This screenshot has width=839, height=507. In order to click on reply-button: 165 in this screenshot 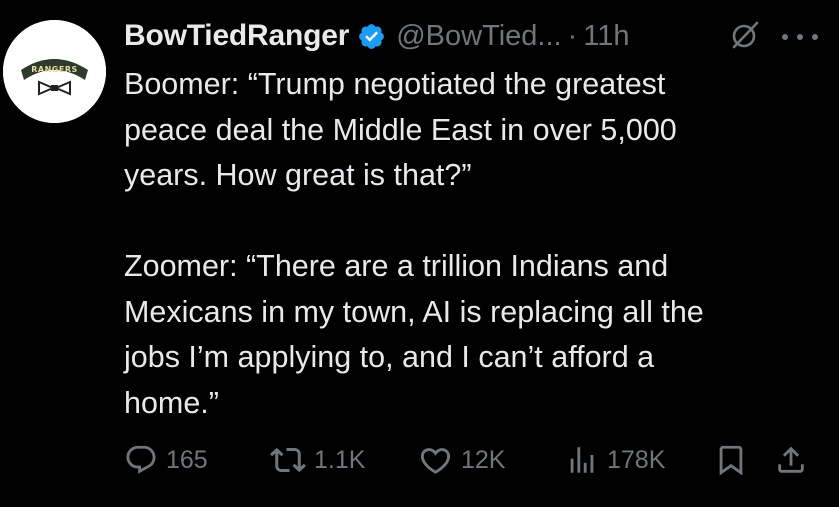, I will do `click(166, 460)`.